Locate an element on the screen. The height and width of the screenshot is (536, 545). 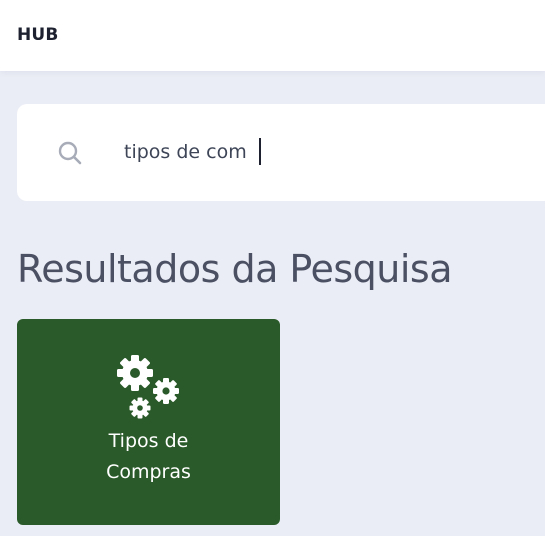
brand-logo-text: HUB is located at coordinates (38, 35).